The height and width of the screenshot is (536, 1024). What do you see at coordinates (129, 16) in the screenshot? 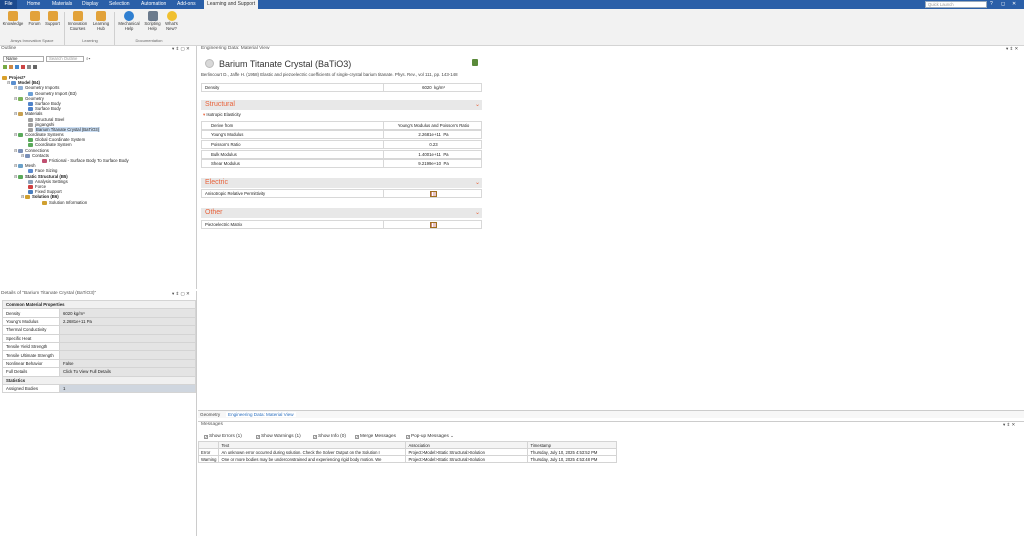
I see `help-circle-icon` at bounding box center [129, 16].